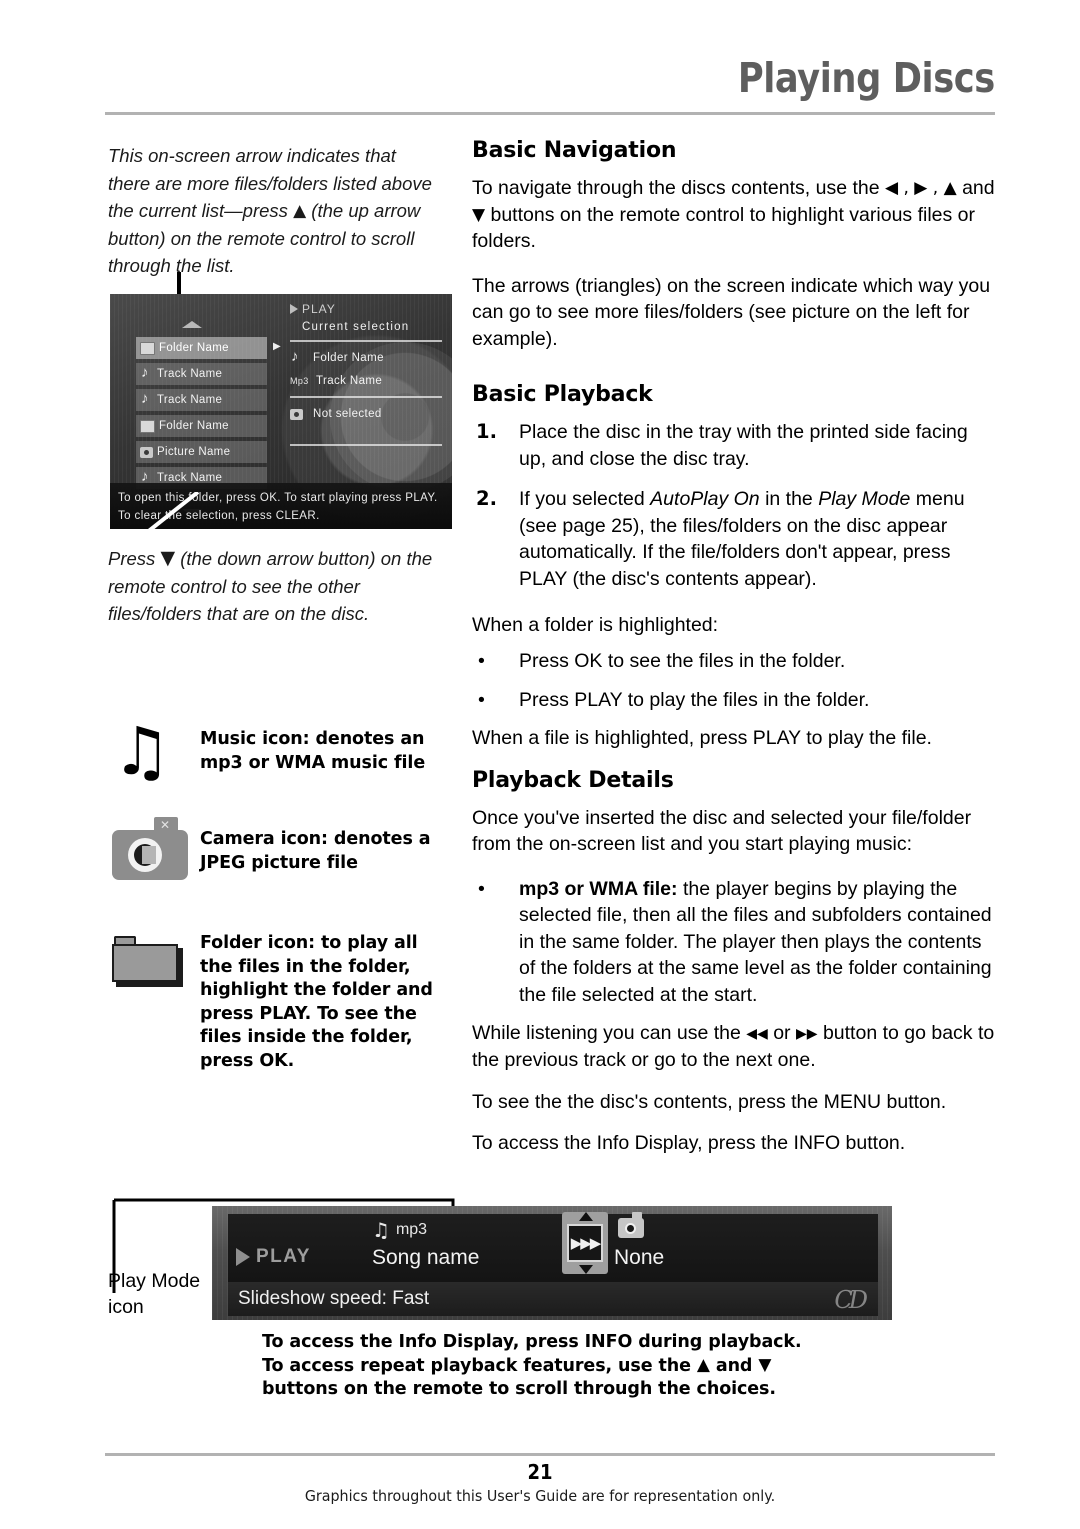  Describe the element at coordinates (315, 851) in the screenshot. I see `legend-label-camera: Camera icon: denotes a JPEG picture file` at that location.